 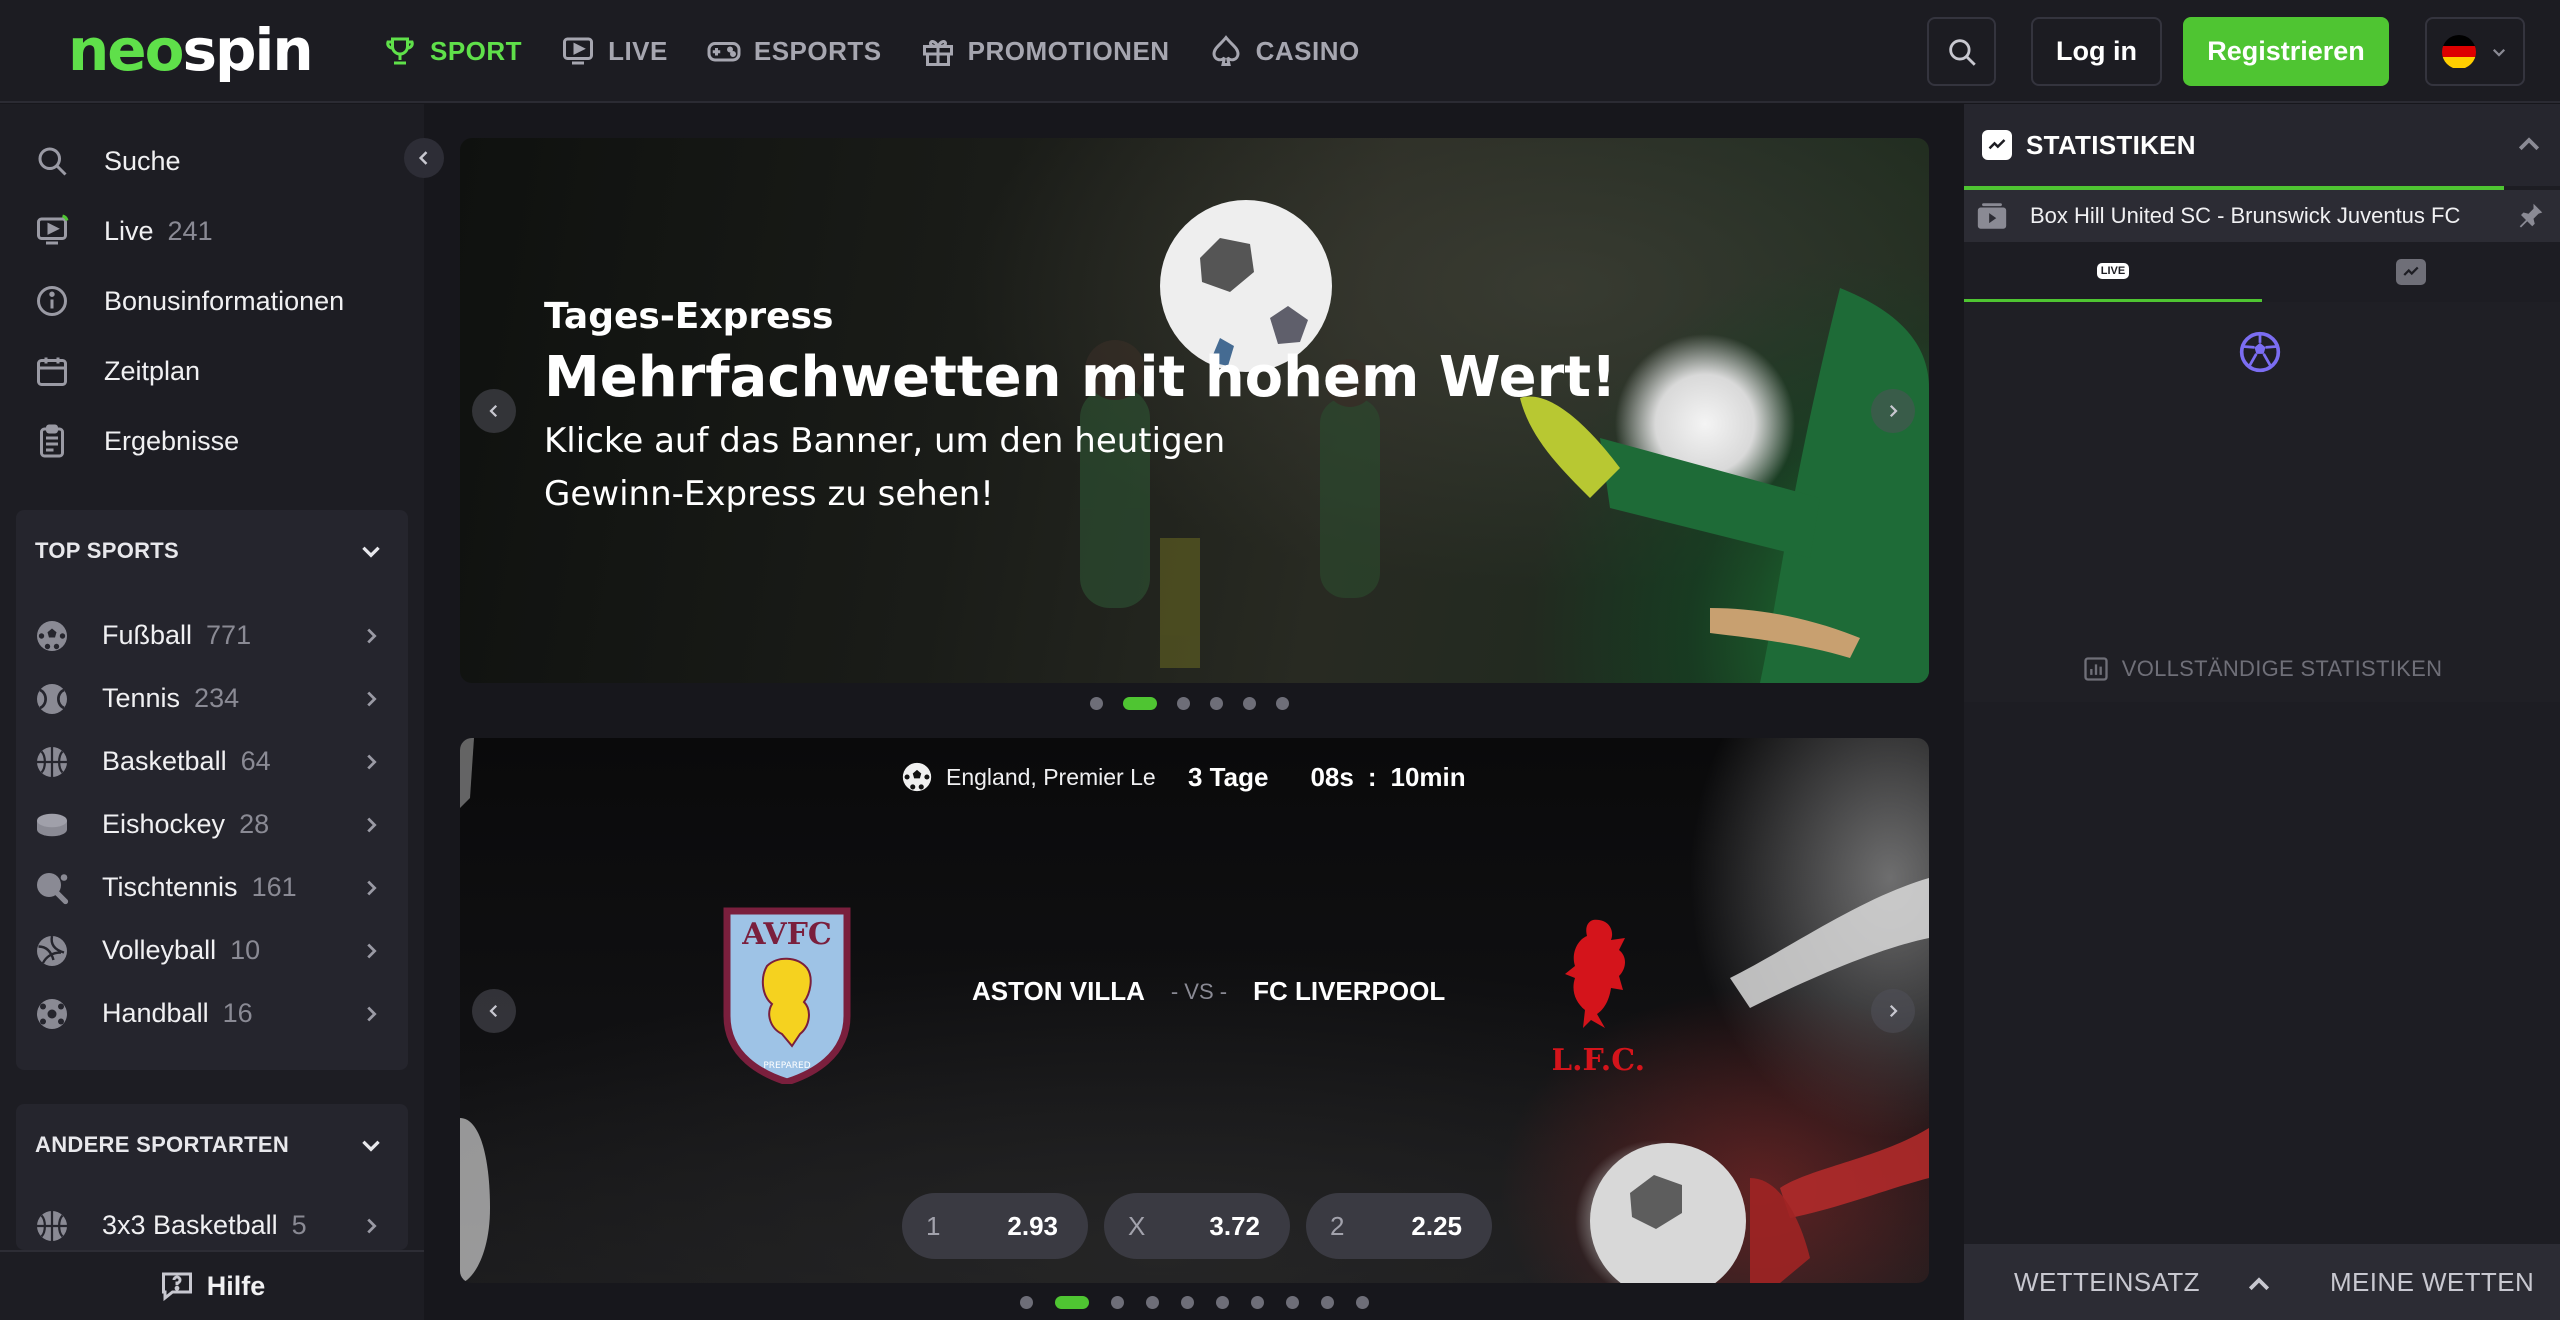 What do you see at coordinates (1045, 51) in the screenshot?
I see `nav-promotionen: PROMOTIONEN` at bounding box center [1045, 51].